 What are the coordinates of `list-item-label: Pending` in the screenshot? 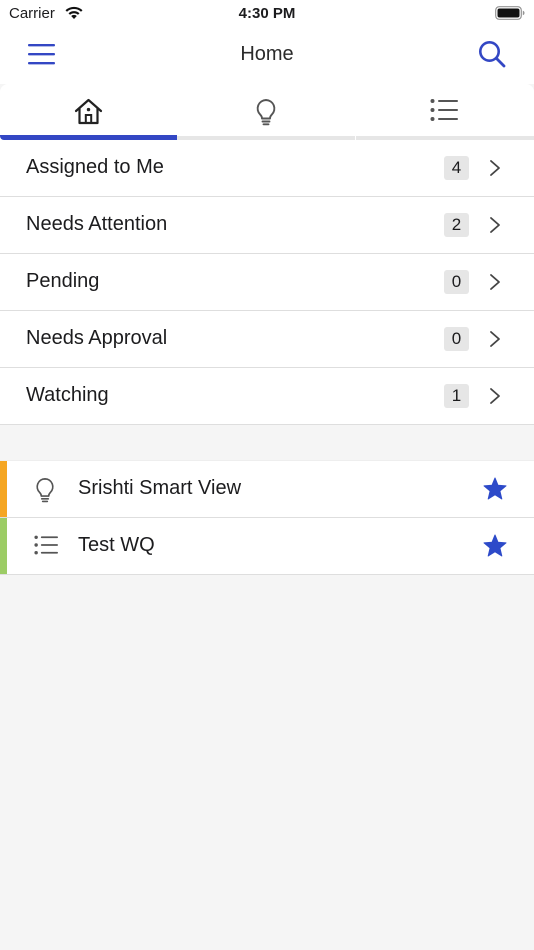 It's located at (63, 281).